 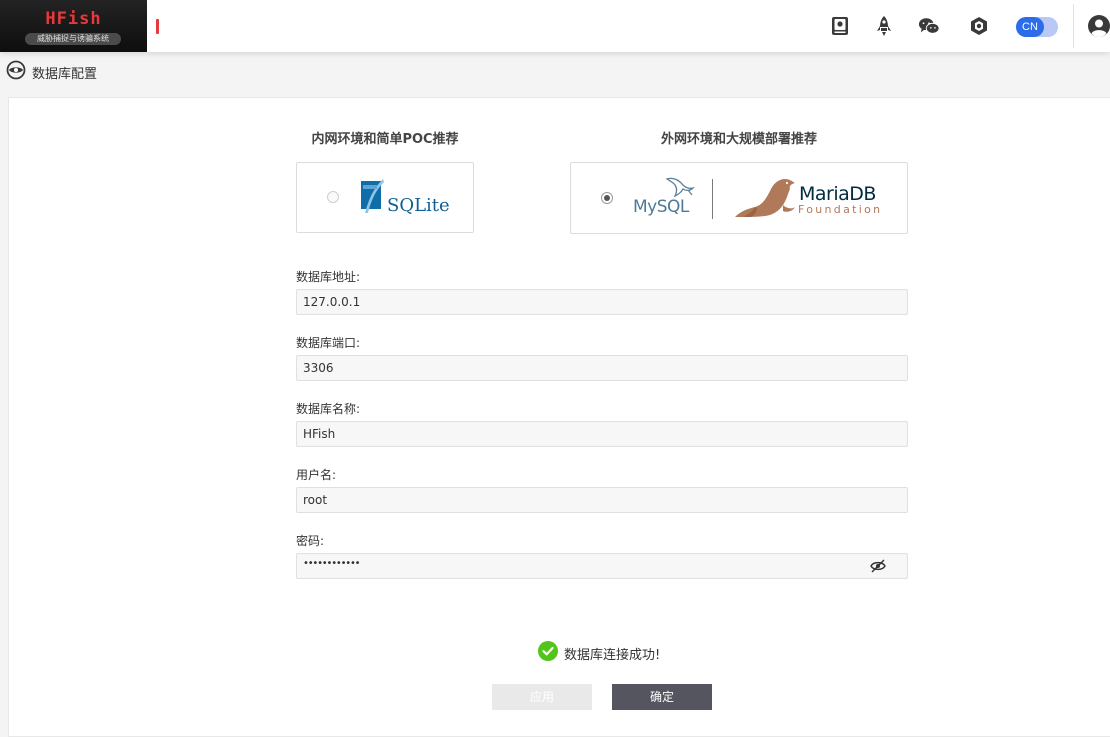 I want to click on language-label: CN, so click(x=1030, y=27).